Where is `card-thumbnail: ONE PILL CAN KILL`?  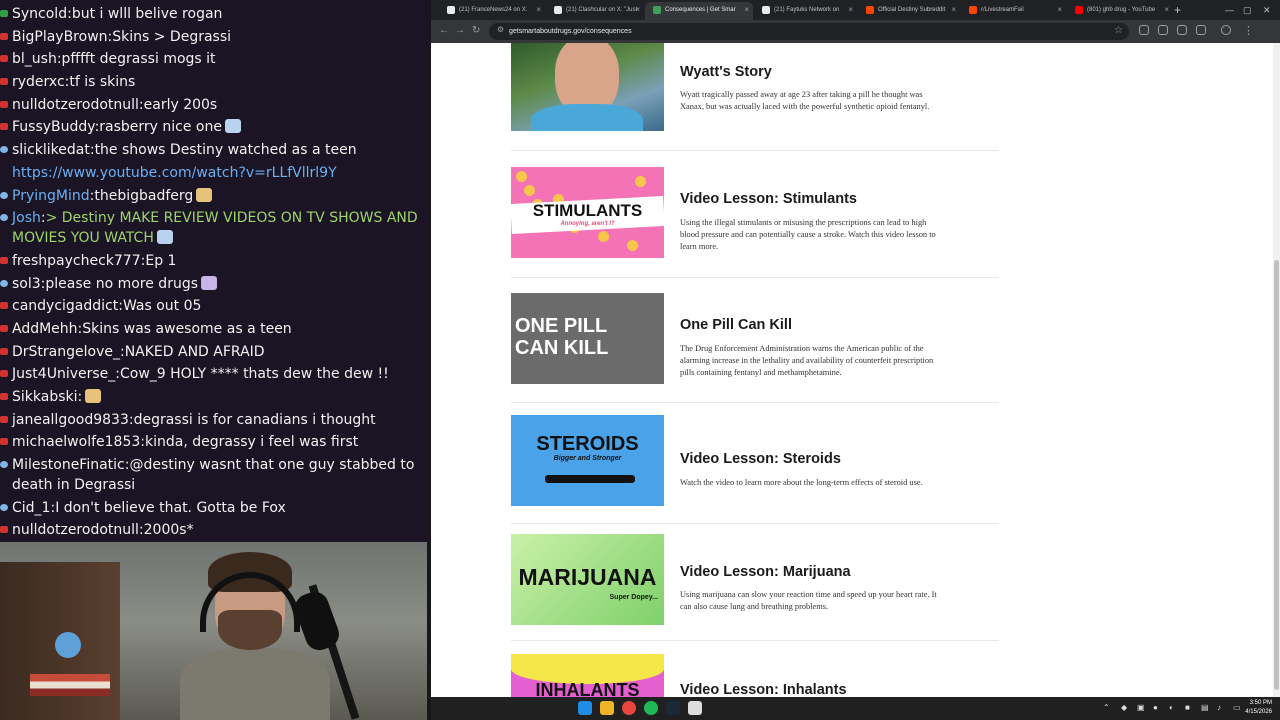
card-thumbnail: ONE PILL CAN KILL is located at coordinates (587, 338).